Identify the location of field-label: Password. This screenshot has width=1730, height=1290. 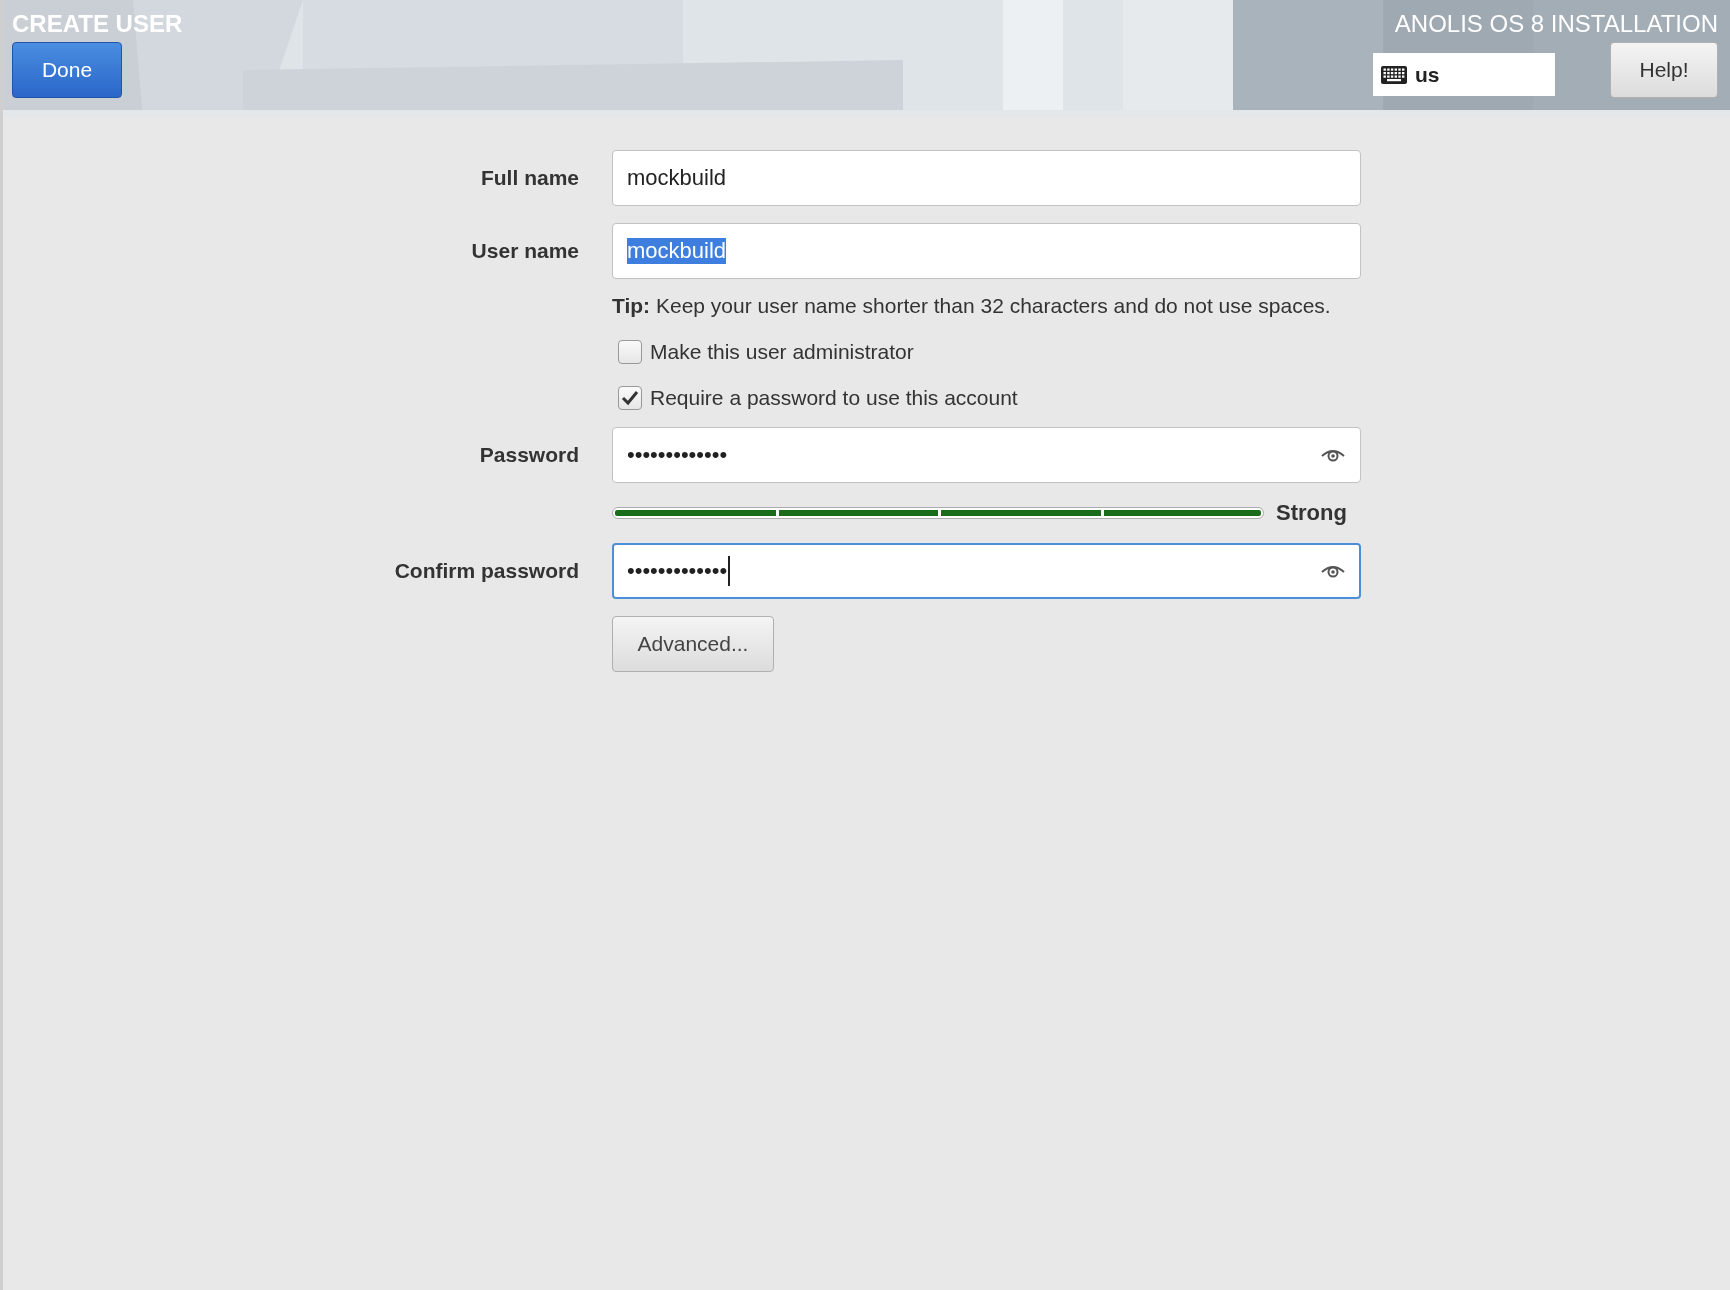
(528, 455).